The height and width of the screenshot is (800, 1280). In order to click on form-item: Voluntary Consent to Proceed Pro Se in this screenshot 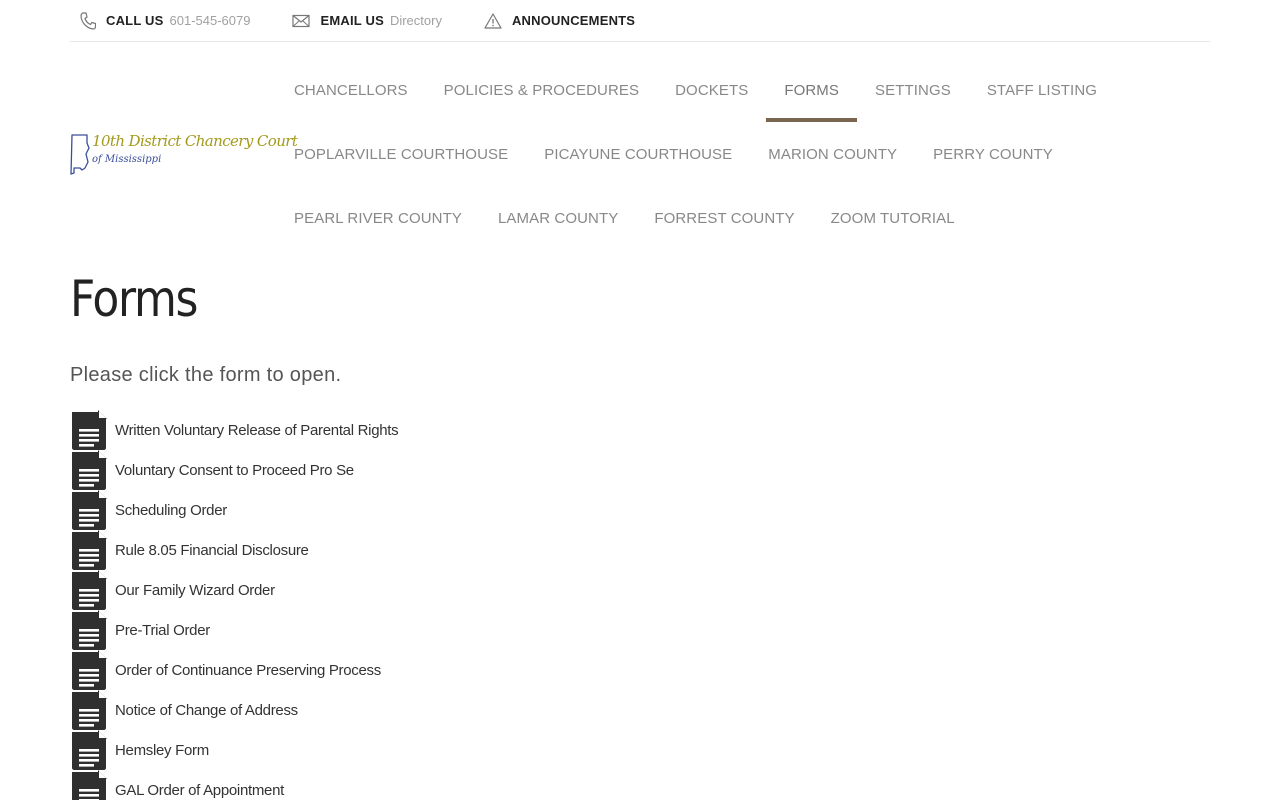, I will do `click(234, 470)`.